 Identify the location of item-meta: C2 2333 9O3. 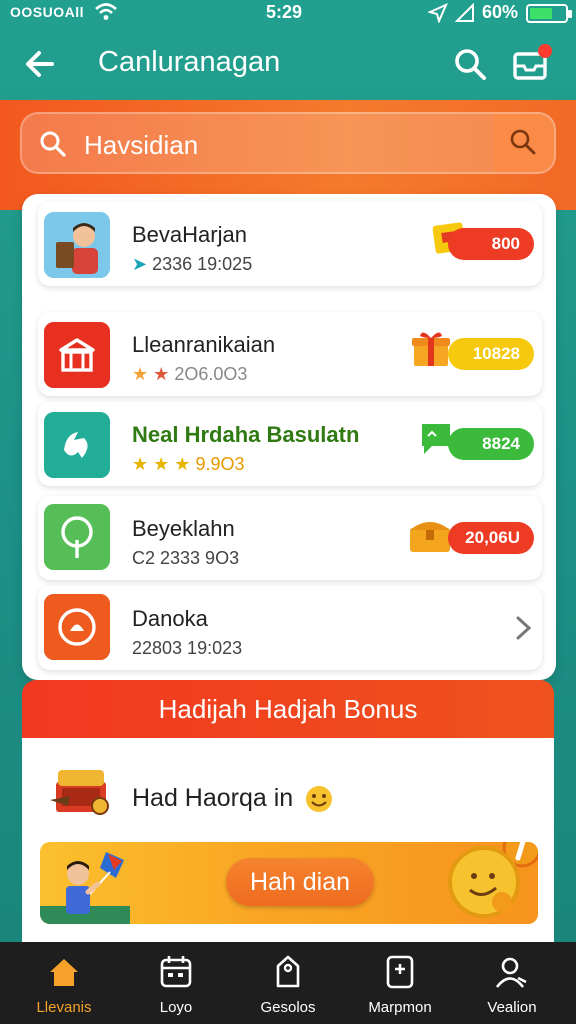
(185, 558).